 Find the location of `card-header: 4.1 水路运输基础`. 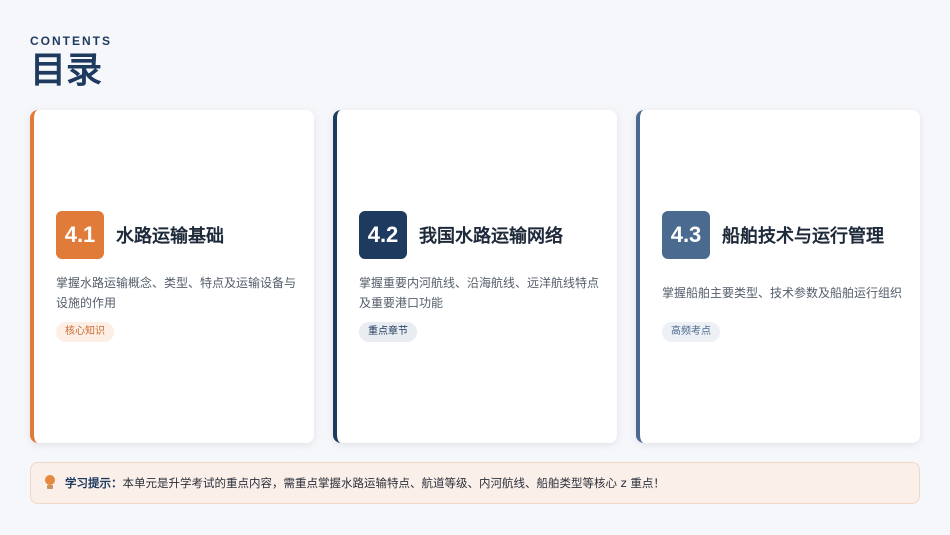

card-header: 4.1 水路运输基础 is located at coordinates (140, 235).